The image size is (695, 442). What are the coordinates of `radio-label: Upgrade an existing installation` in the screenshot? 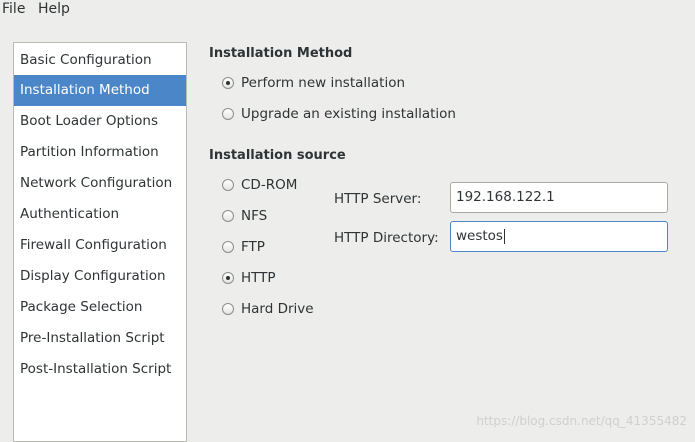 It's located at (348, 114).